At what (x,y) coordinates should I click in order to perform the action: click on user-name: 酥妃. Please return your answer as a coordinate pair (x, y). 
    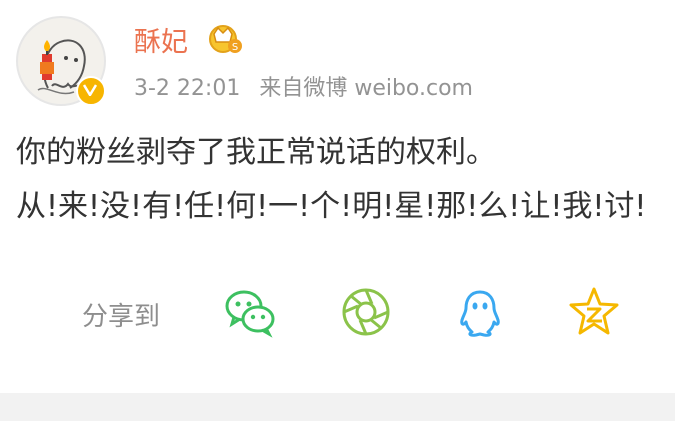
    Looking at the image, I should click on (161, 39).